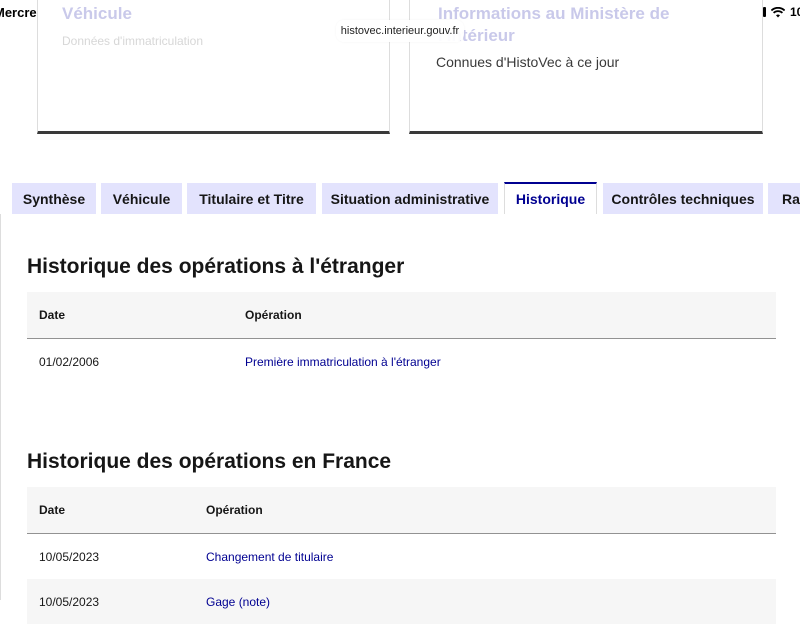  What do you see at coordinates (401, 601) in the screenshot?
I see `table-row: 10/05/2023 Gage (note)` at bounding box center [401, 601].